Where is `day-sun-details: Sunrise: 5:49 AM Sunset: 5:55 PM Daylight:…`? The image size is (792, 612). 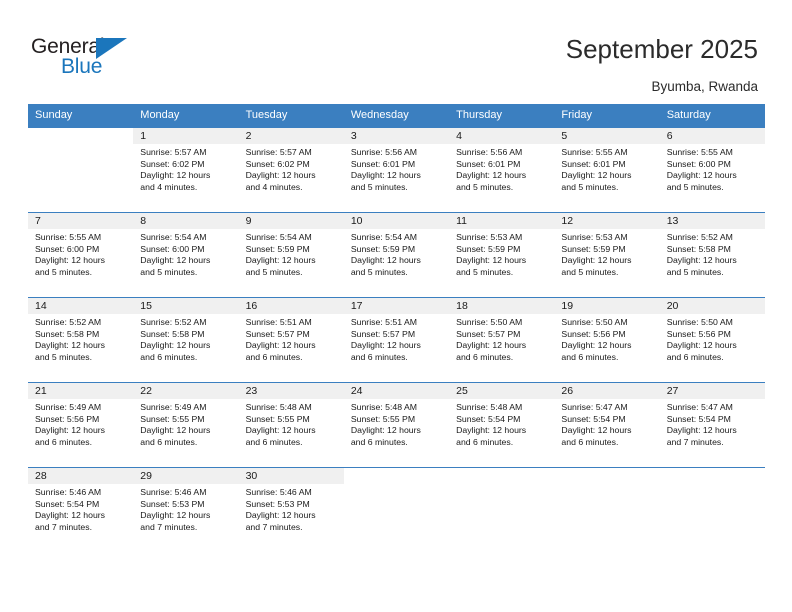
day-sun-details: Sunrise: 5:49 AM Sunset: 5:55 PM Daylight:… is located at coordinates (185, 423).